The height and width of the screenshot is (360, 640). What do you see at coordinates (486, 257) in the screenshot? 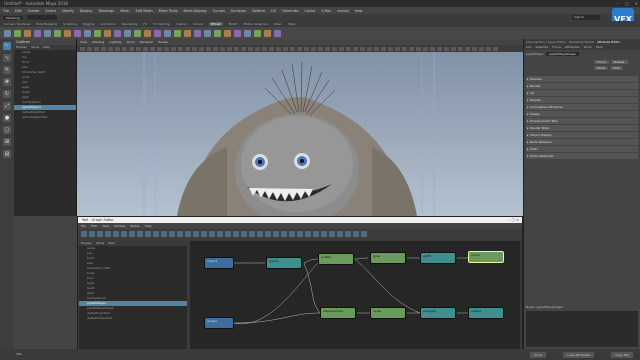
I see `graph-node: clump` at bounding box center [486, 257].